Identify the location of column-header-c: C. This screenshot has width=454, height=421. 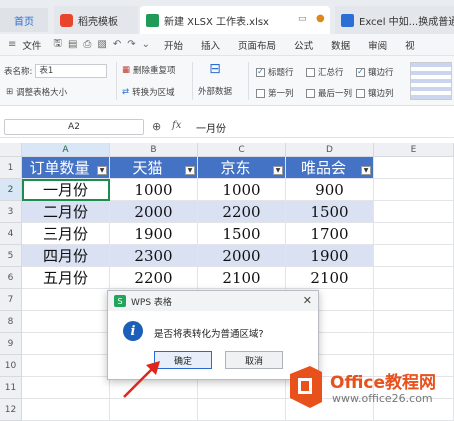
(242, 150).